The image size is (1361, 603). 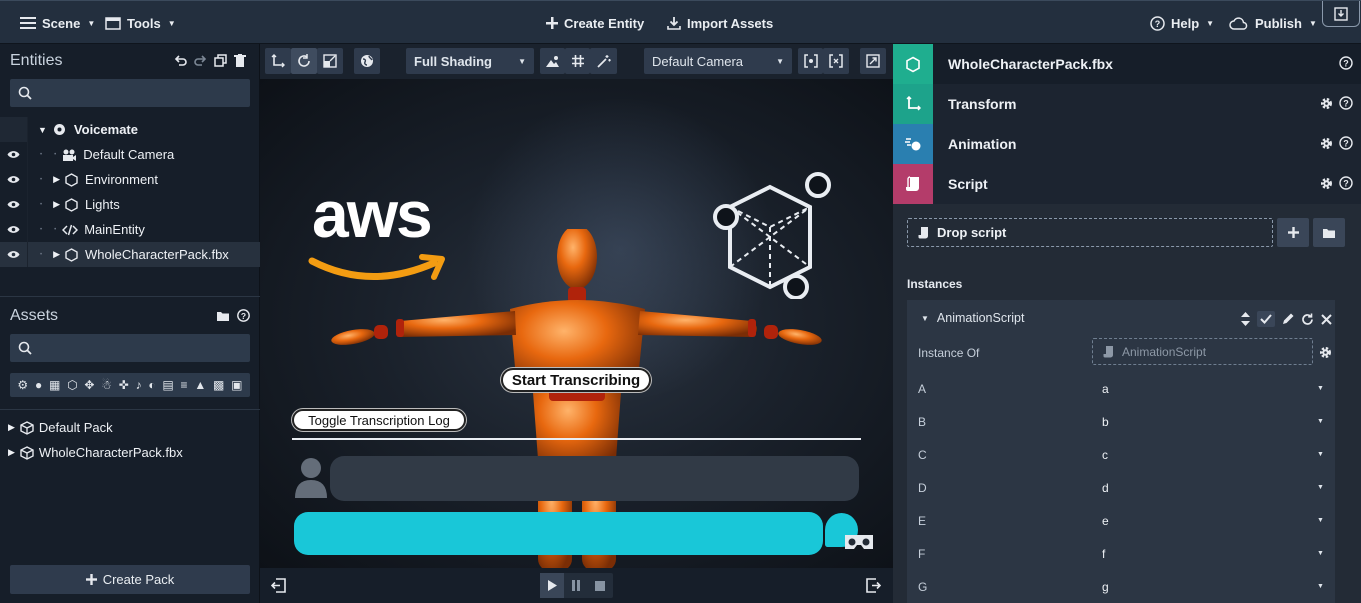 I want to click on undo-icon, so click(x=180, y=60).